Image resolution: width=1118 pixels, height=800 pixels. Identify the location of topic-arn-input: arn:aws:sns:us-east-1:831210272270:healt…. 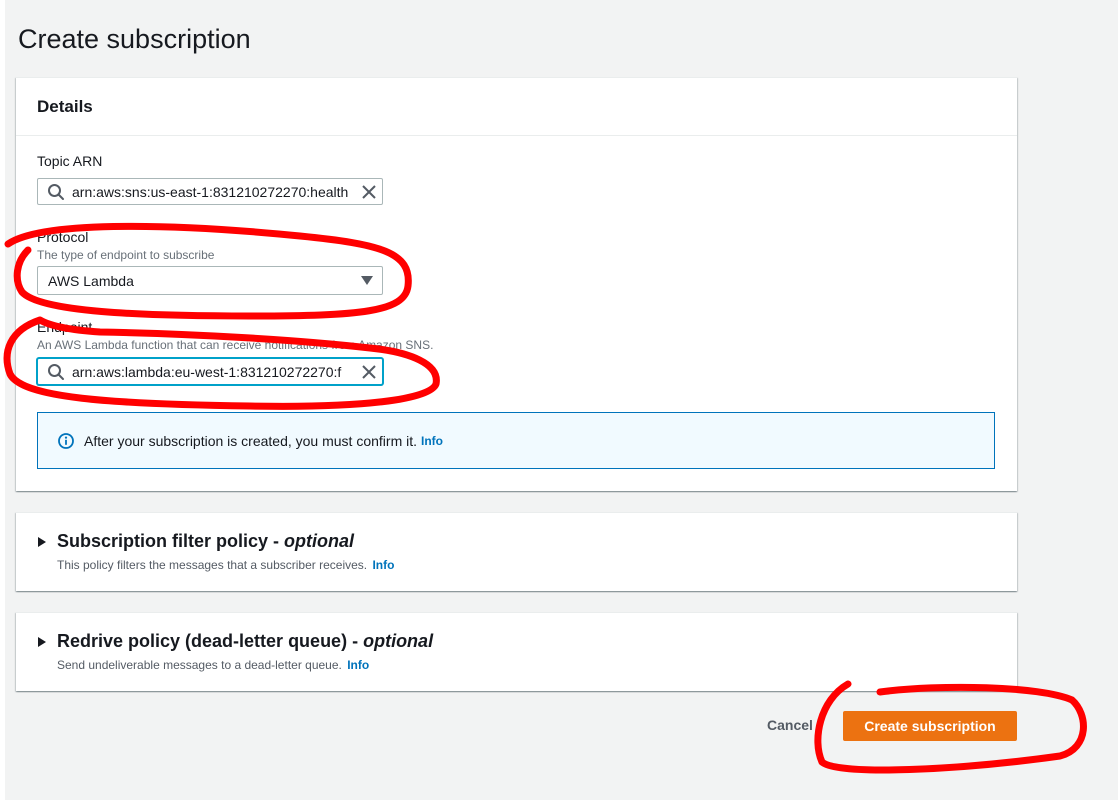
(210, 191).